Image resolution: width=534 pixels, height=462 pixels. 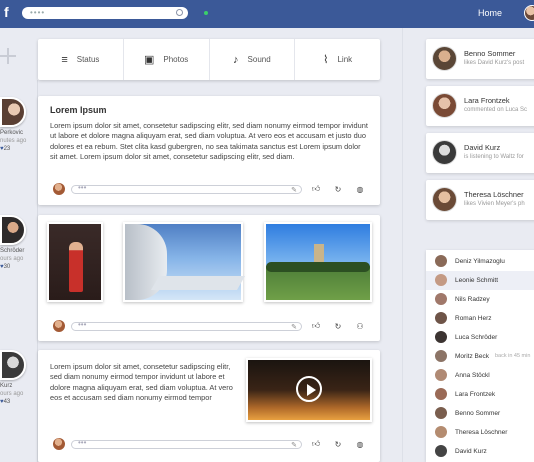 I want to click on friend-item: Nils Radzey, so click(x=480, y=299).